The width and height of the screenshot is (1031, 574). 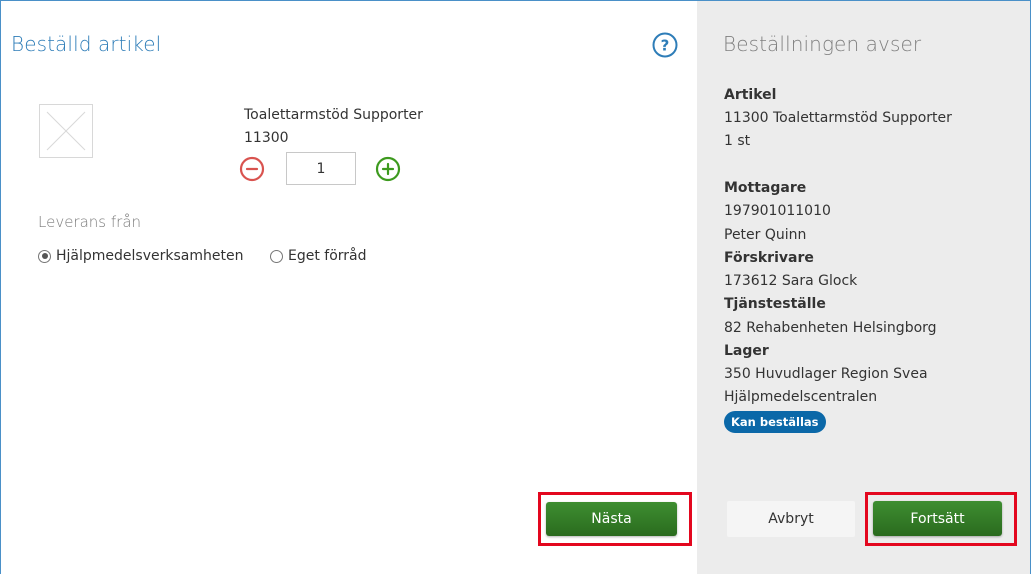 What do you see at coordinates (765, 235) in the screenshot?
I see `mottagare-name: Peter Quinn` at bounding box center [765, 235].